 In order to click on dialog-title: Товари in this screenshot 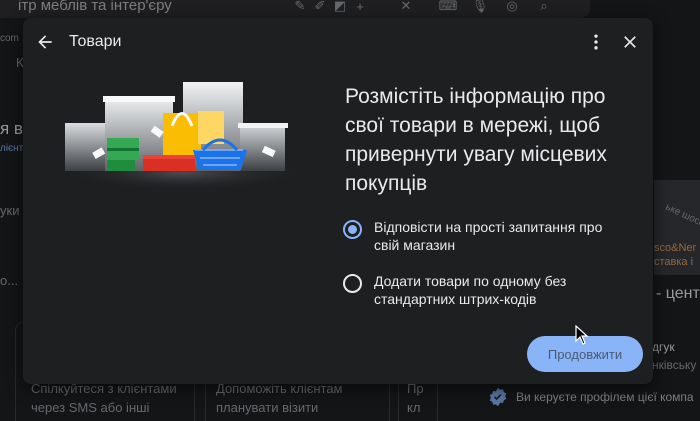, I will do `click(95, 41)`.